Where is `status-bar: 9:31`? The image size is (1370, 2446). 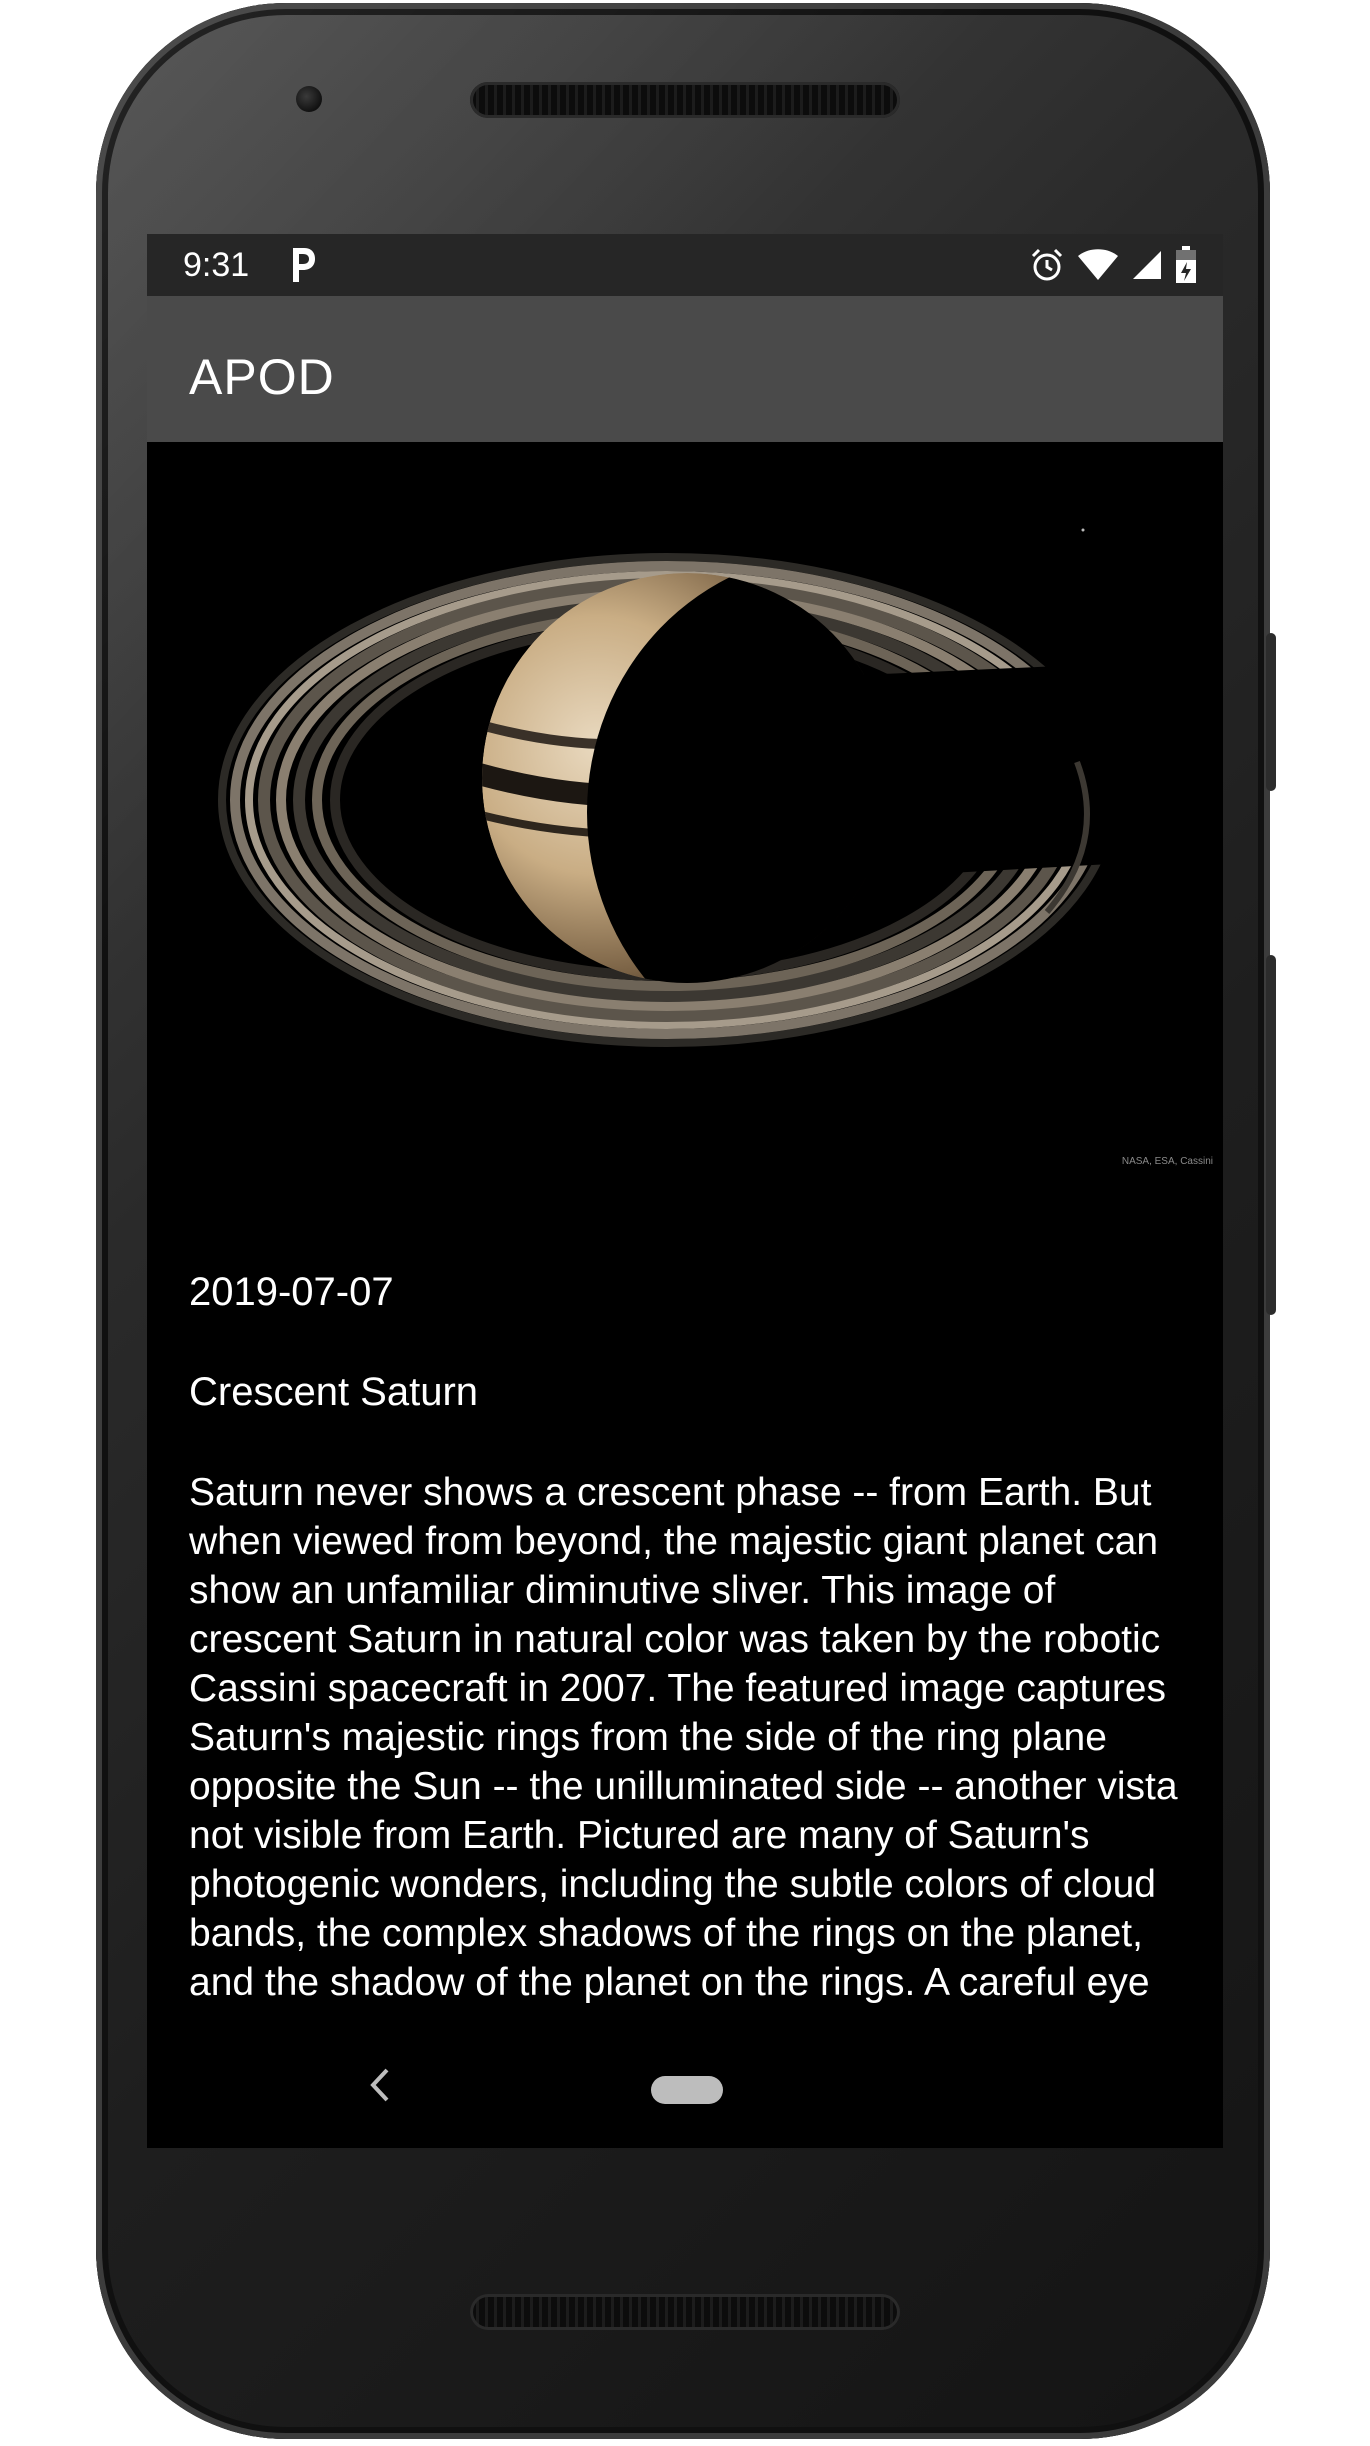
status-bar: 9:31 is located at coordinates (685, 265).